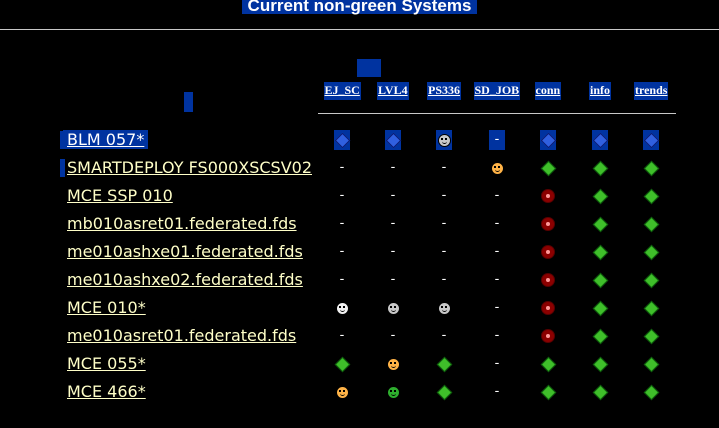 The image size is (719, 428). What do you see at coordinates (189, 167) in the screenshot?
I see `host-link: SMARTDEPLOY FS000XSCSV02` at bounding box center [189, 167].